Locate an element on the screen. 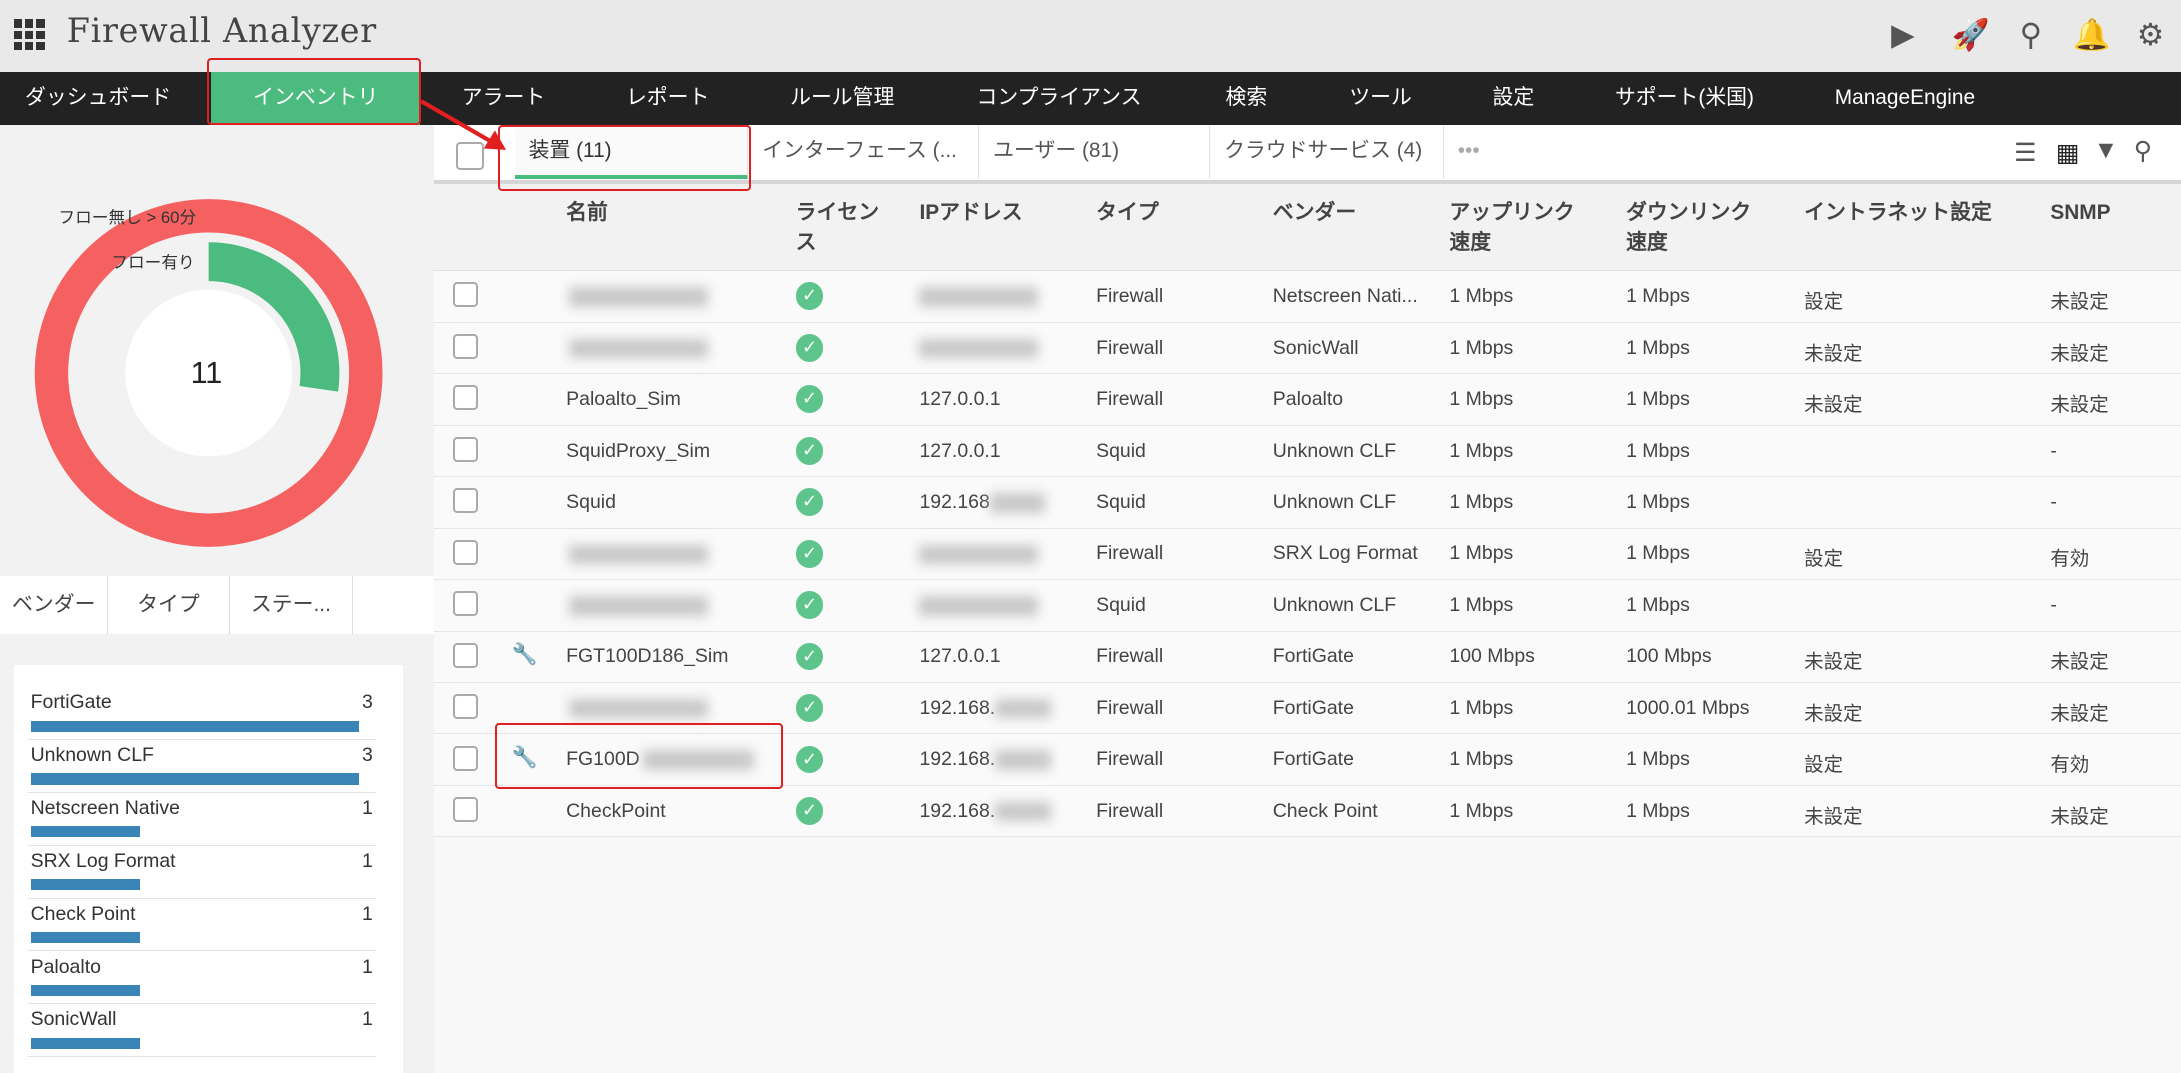  downlink-speed: 1000.01 Mbps is located at coordinates (1688, 707).